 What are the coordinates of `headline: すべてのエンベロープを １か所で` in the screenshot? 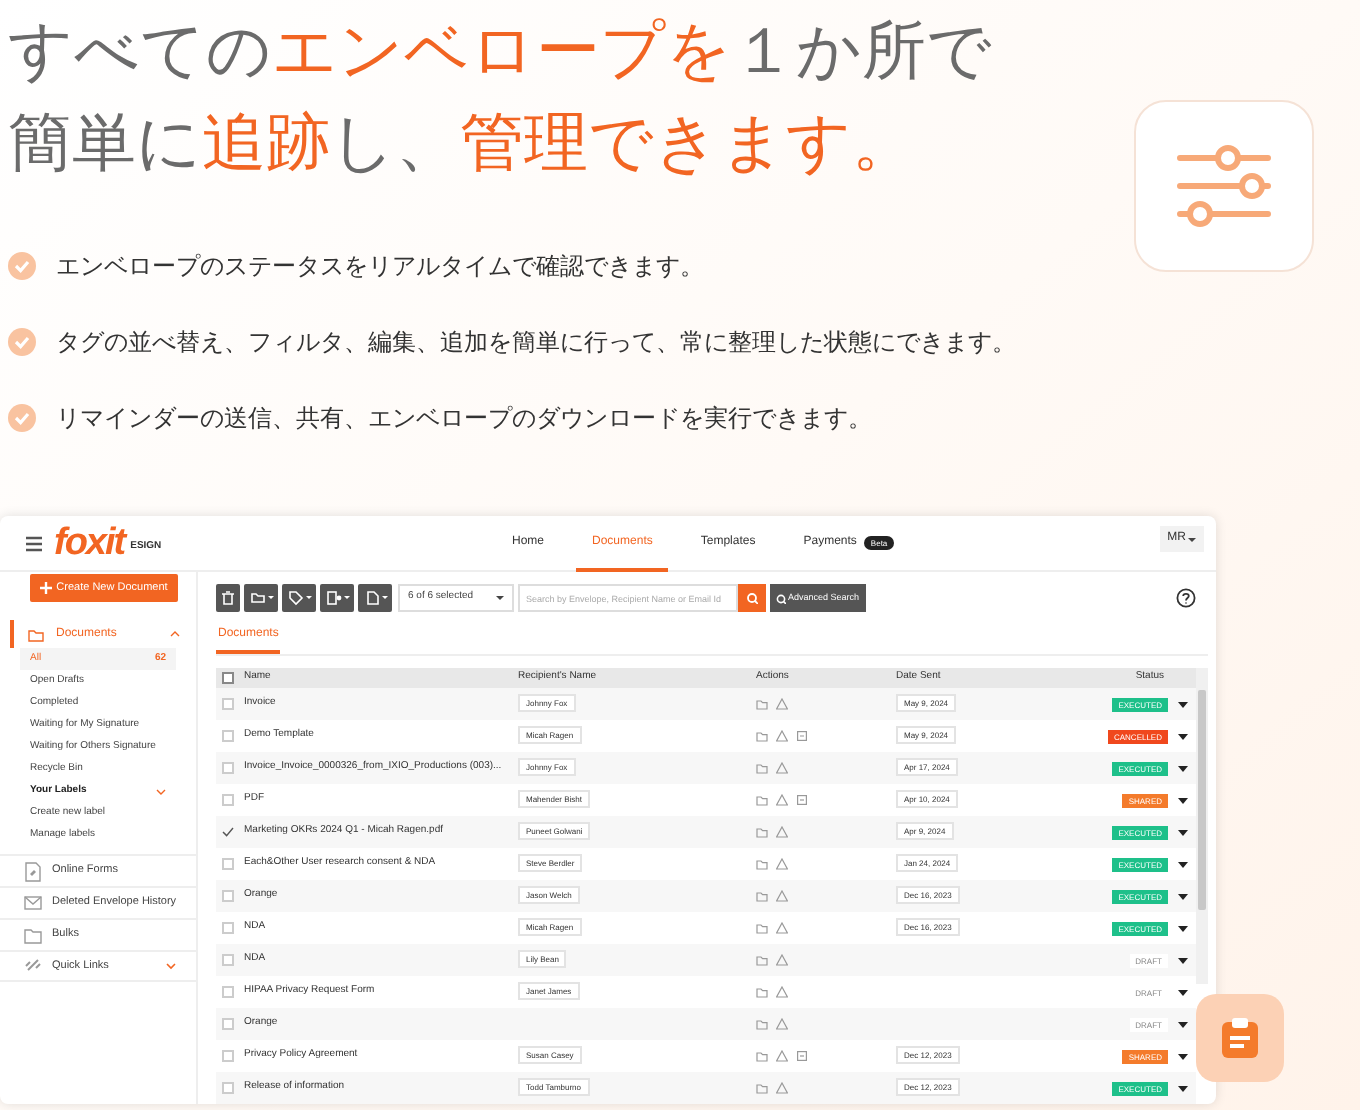 It's located at (500, 51).